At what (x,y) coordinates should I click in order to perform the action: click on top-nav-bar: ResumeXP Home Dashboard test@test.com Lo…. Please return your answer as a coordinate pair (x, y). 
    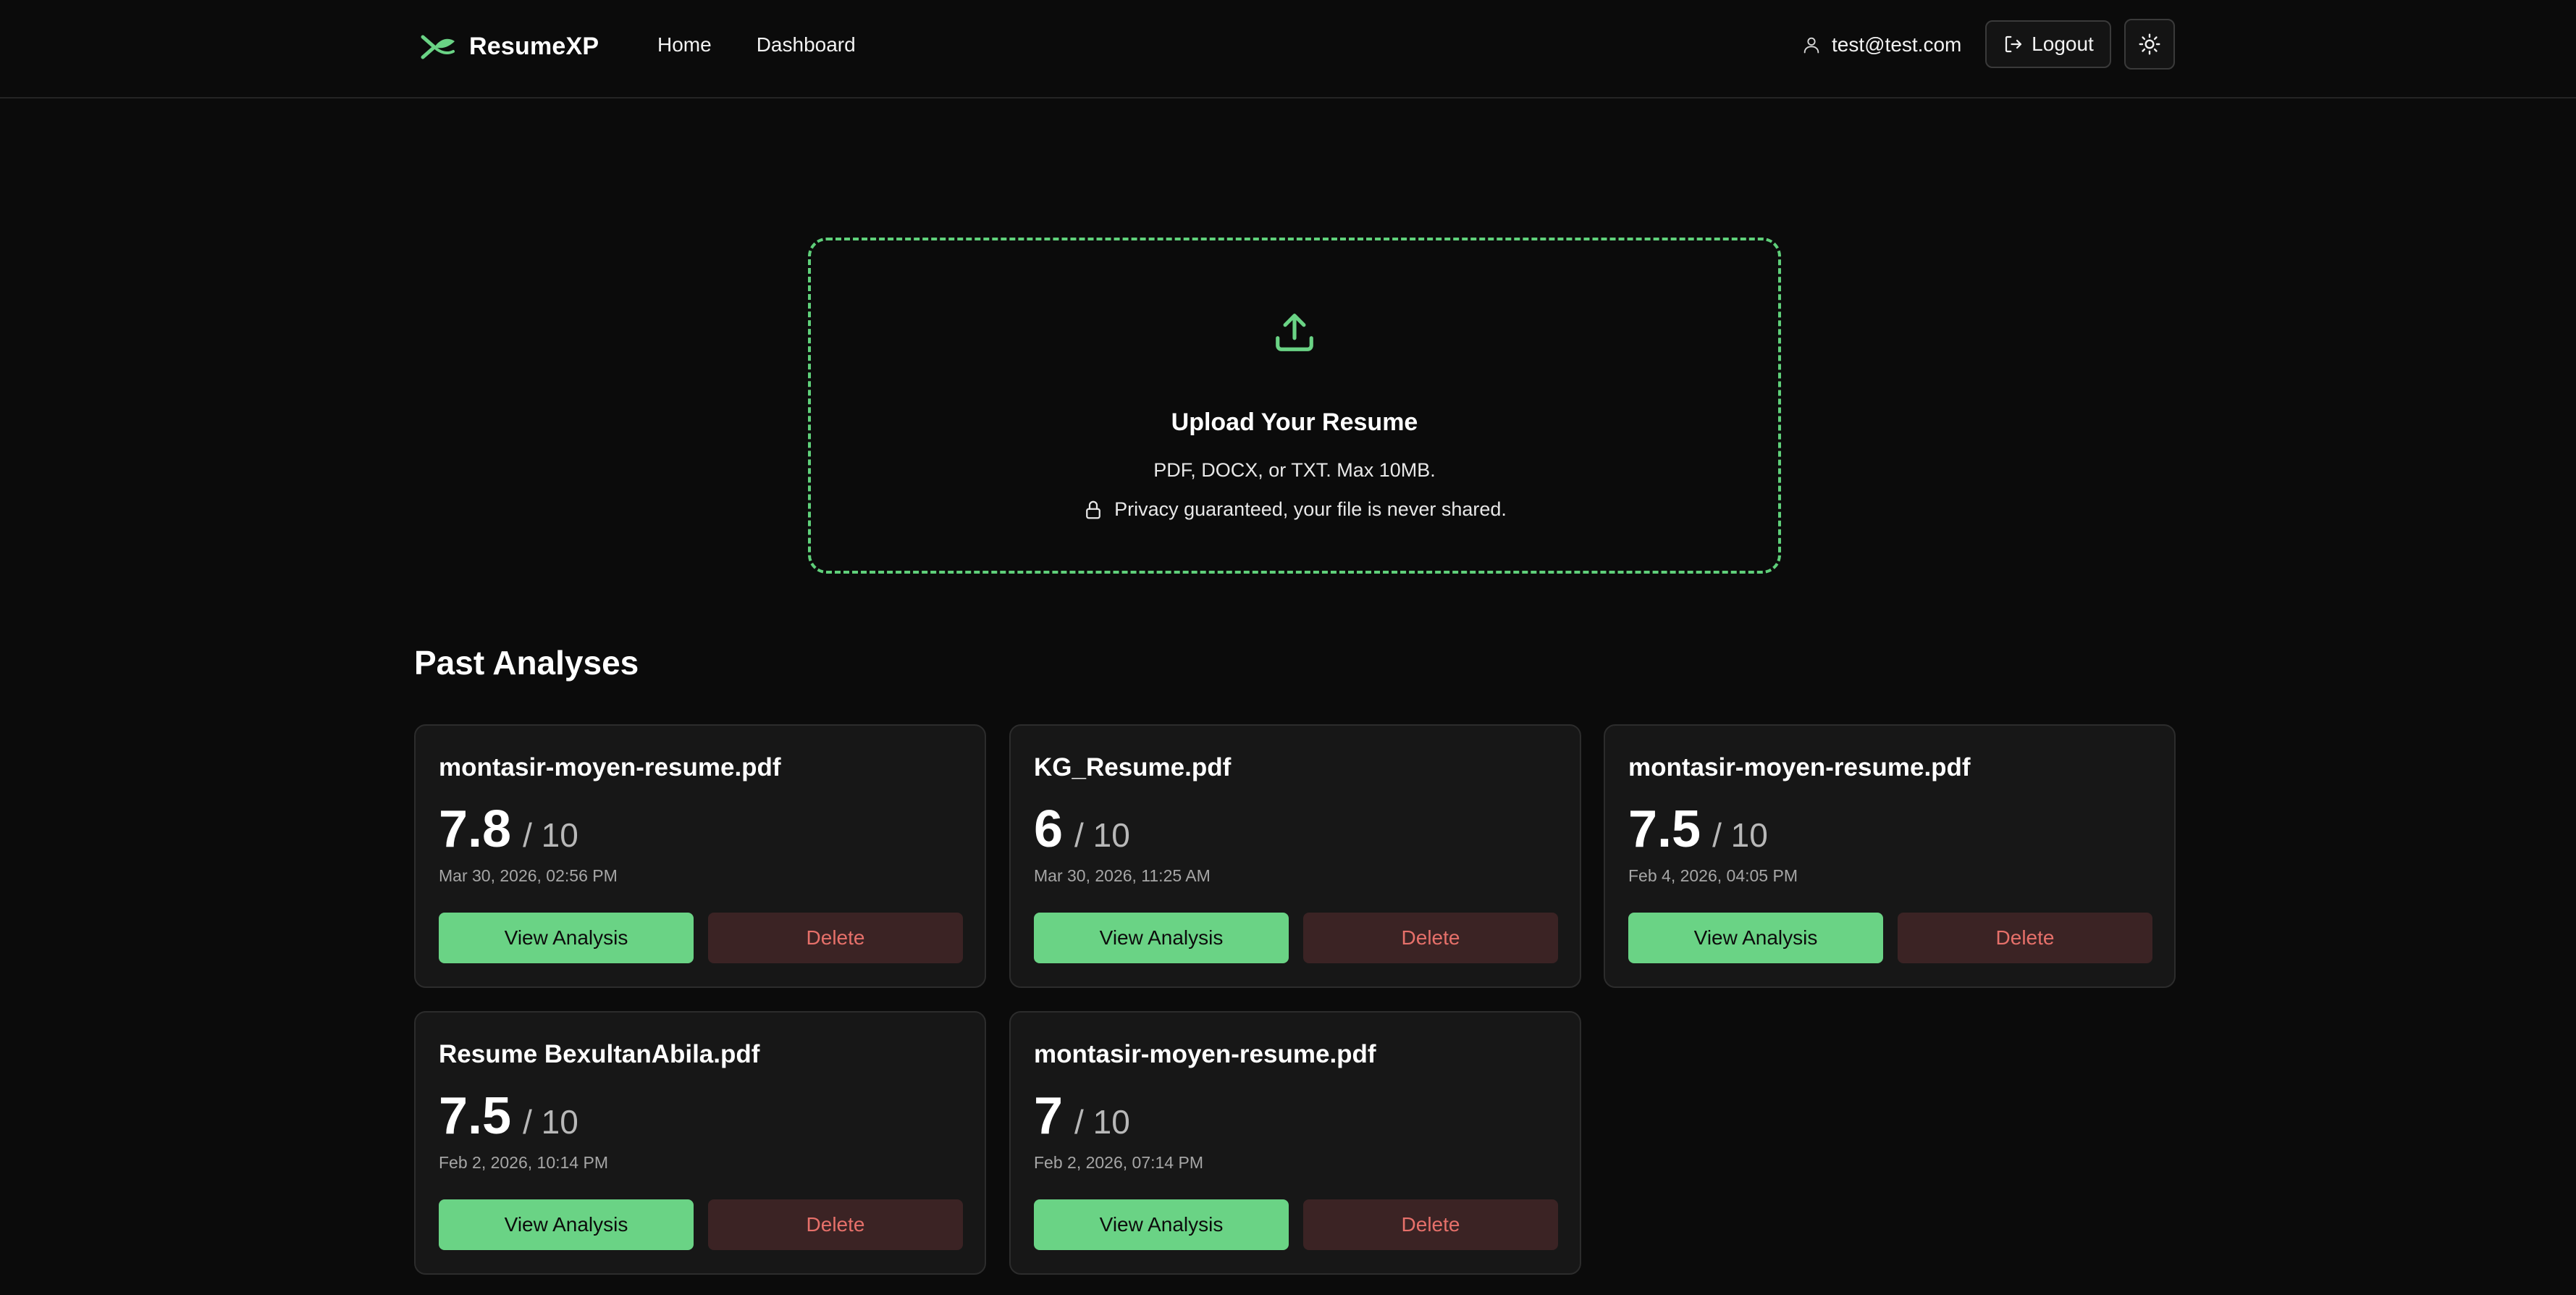
    Looking at the image, I should click on (1288, 49).